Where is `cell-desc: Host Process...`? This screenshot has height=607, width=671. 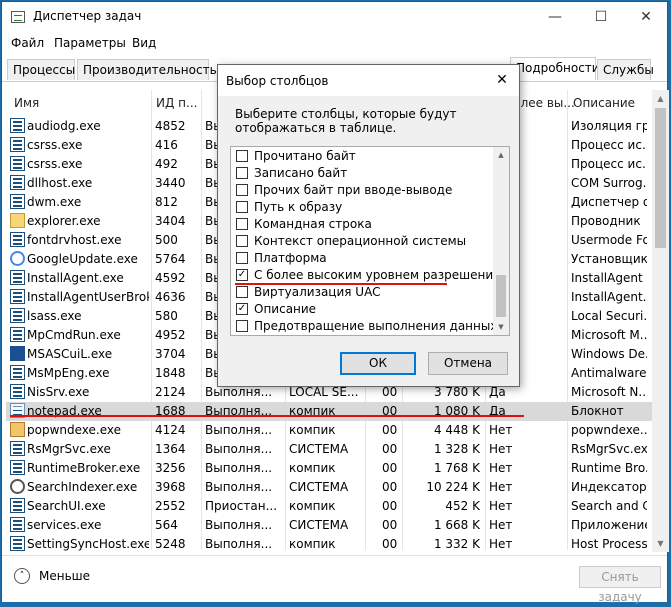
cell-desc: Host Process... is located at coordinates (609, 544).